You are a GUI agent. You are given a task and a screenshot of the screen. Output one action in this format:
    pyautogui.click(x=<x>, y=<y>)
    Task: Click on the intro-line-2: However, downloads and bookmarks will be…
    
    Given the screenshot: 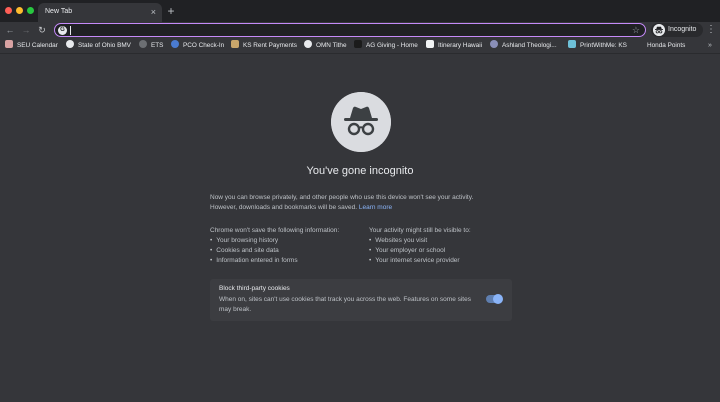 What is the action you would take?
    pyautogui.click(x=284, y=207)
    